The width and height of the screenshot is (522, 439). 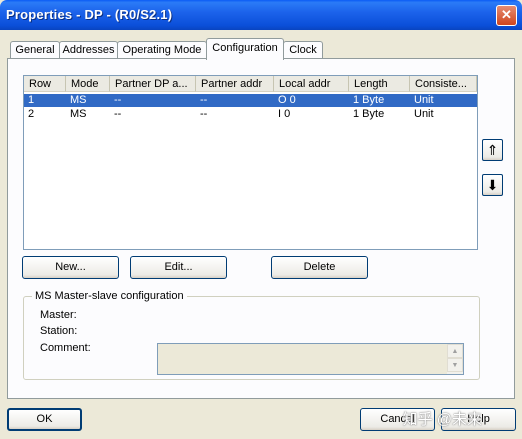 I want to click on column-header-mode: Mode, so click(x=88, y=84).